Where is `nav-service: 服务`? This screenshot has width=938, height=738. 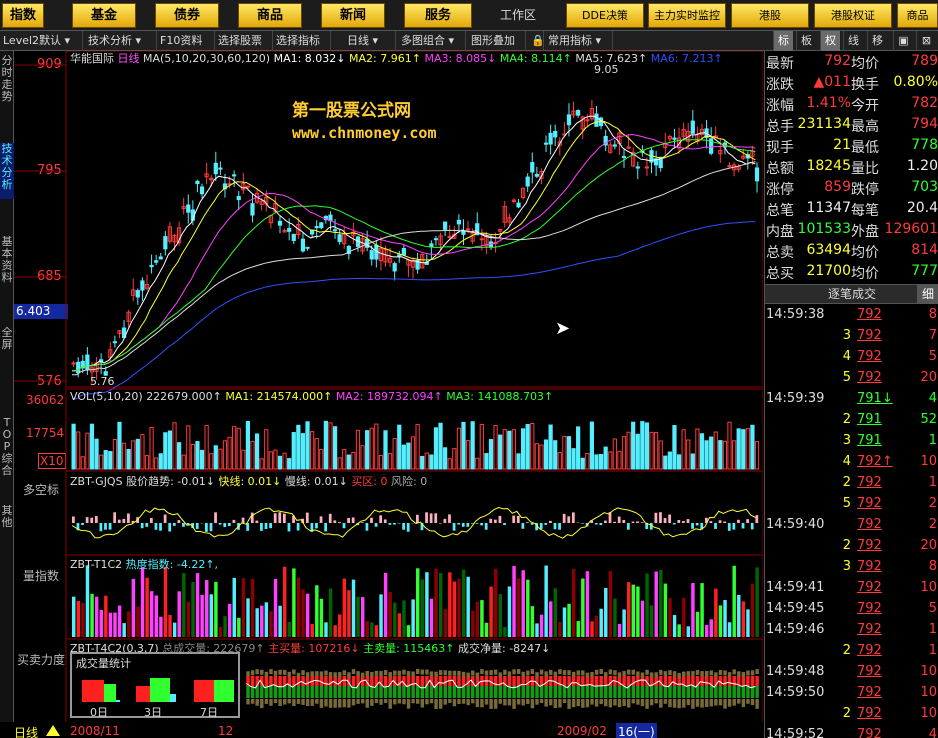
nav-service: 服务 is located at coordinates (438, 15).